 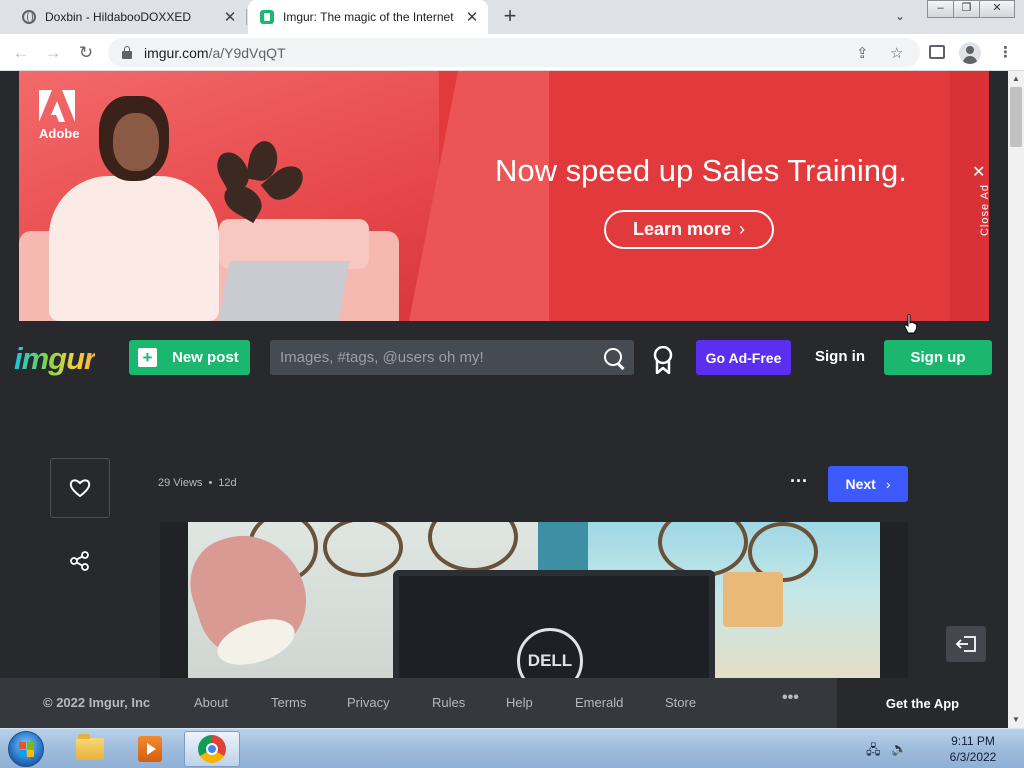 I want to click on ad-cta-label: Learn more, so click(x=682, y=229).